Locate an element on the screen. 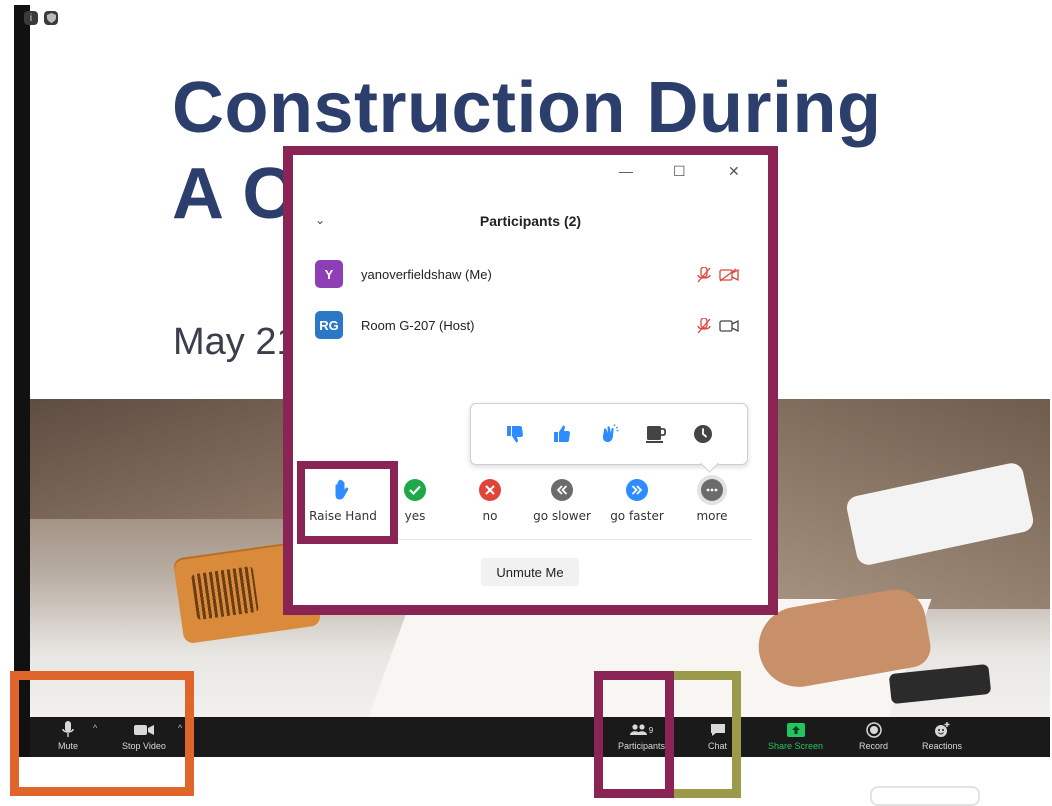 Image resolution: width=1052 pixels, height=806 pixels. reactions-button: Reactions is located at coordinates (942, 735).